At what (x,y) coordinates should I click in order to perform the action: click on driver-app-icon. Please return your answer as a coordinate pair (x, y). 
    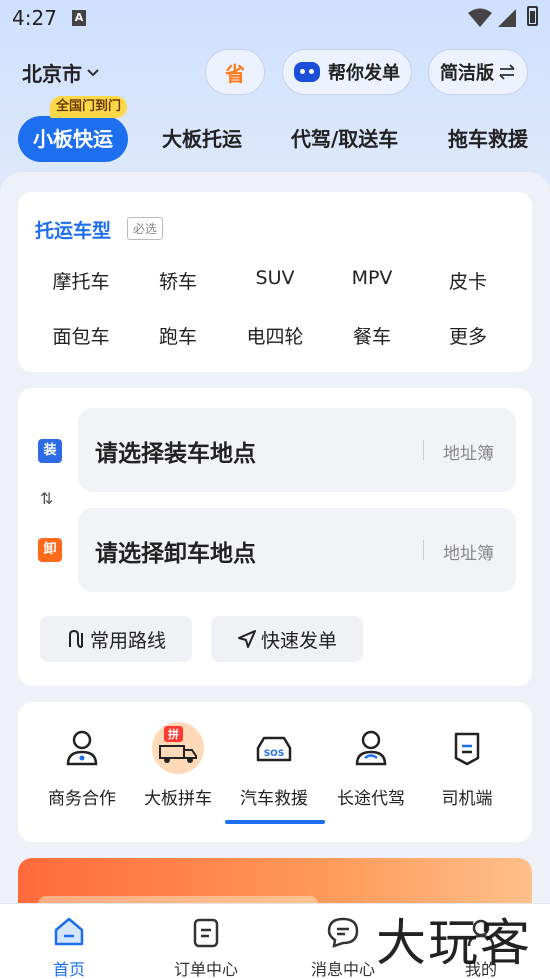
    Looking at the image, I should click on (467, 748).